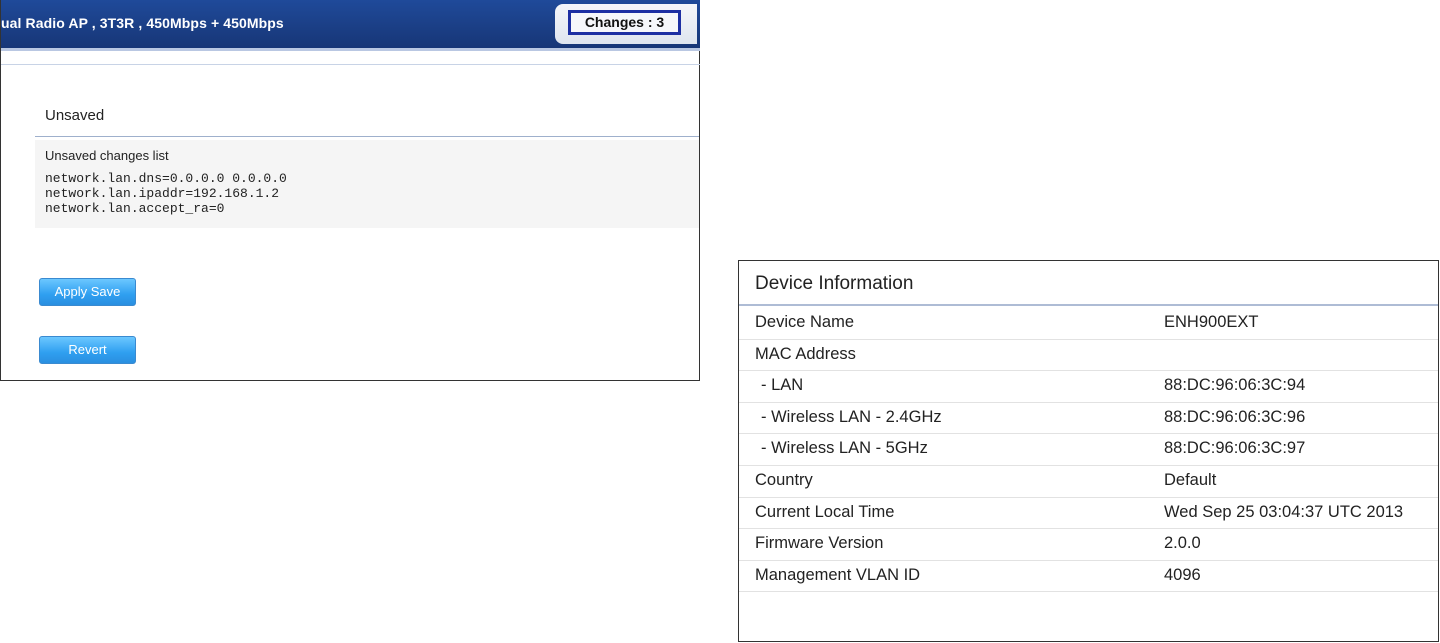 Image resolution: width=1440 pixels, height=643 pixels. What do you see at coordinates (838, 574) in the screenshot?
I see `info-label: Management VLAN ID` at bounding box center [838, 574].